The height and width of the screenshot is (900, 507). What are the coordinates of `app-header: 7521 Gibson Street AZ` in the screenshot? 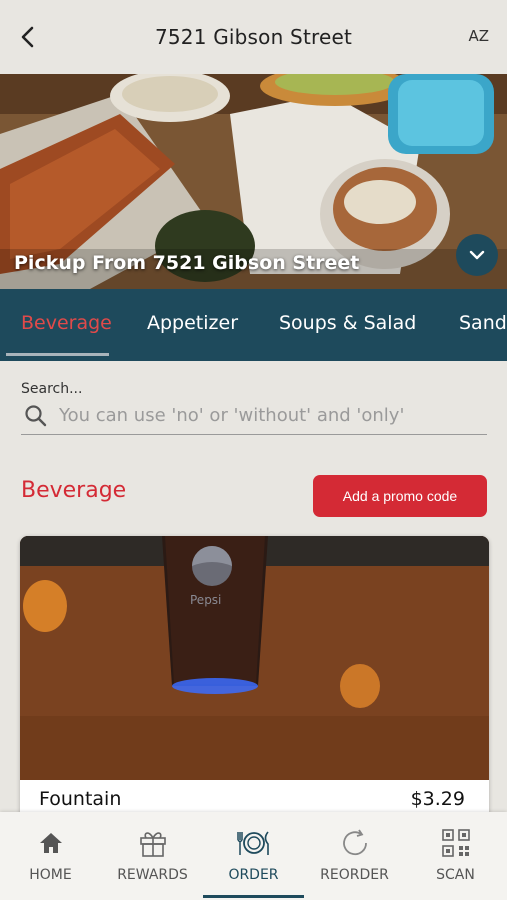 It's located at (253, 37).